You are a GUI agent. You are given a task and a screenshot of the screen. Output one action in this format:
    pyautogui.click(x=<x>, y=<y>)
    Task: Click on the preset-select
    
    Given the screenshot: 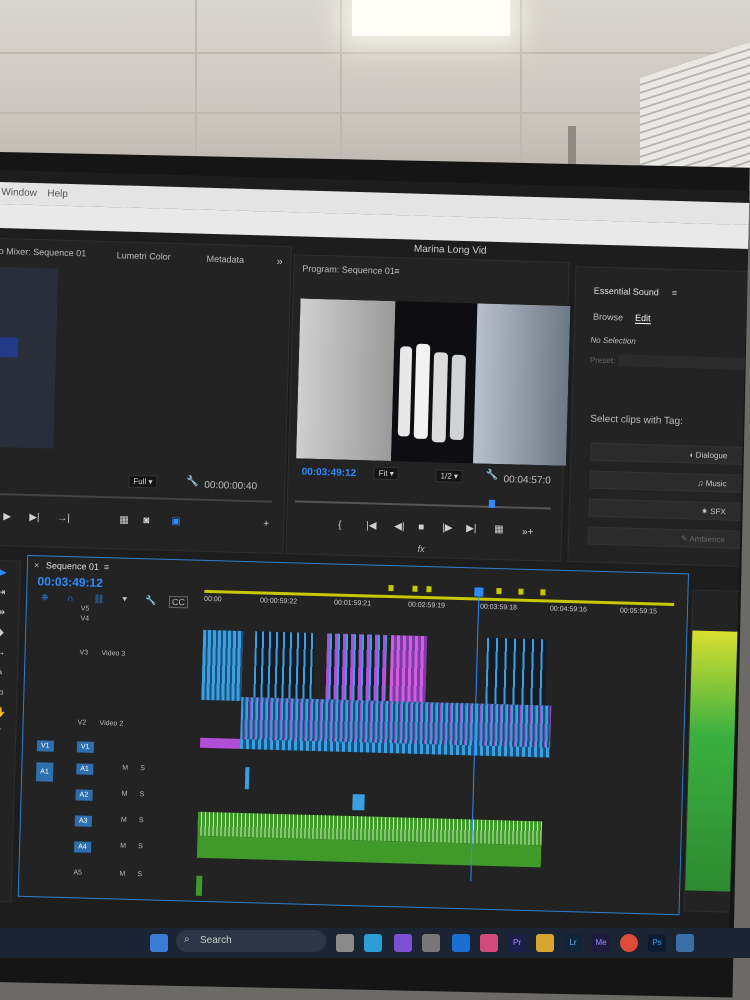 What is the action you would take?
    pyautogui.click(x=683, y=362)
    